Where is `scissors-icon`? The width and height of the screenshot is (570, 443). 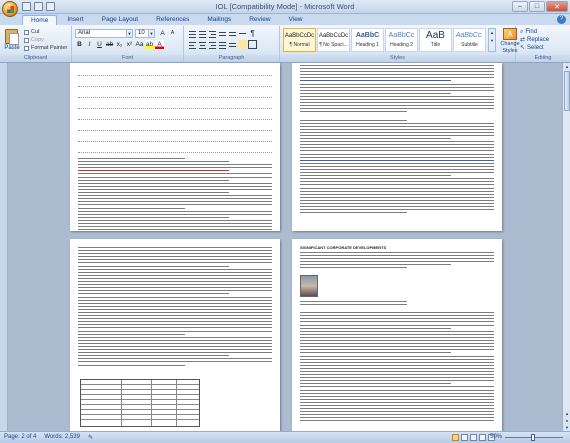
scissors-icon is located at coordinates (26, 32).